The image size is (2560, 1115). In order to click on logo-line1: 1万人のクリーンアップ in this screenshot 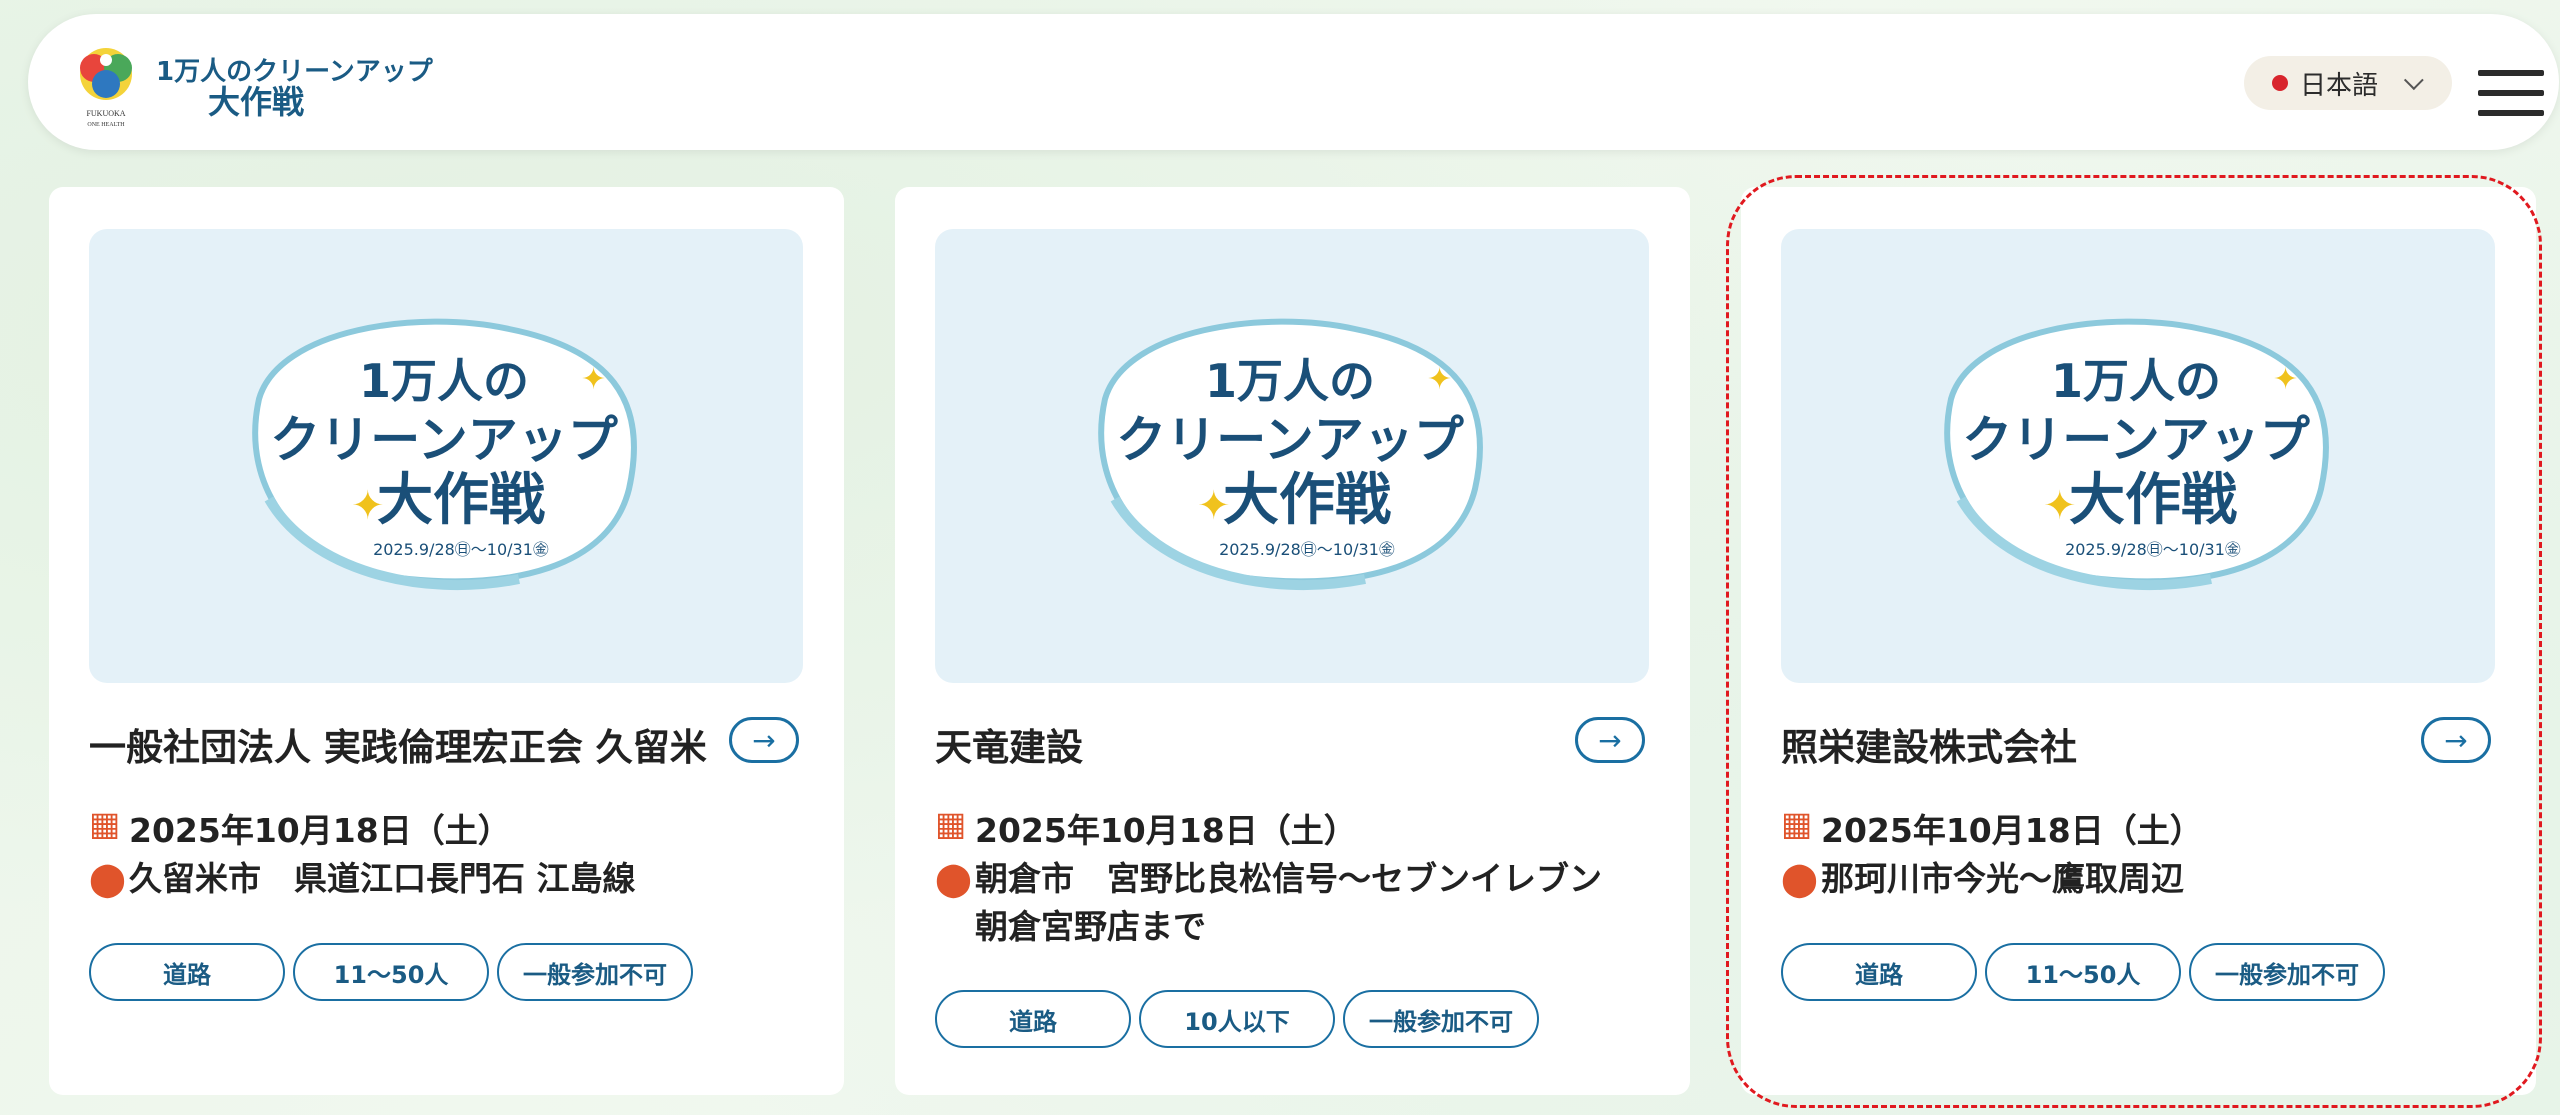, I will do `click(294, 71)`.